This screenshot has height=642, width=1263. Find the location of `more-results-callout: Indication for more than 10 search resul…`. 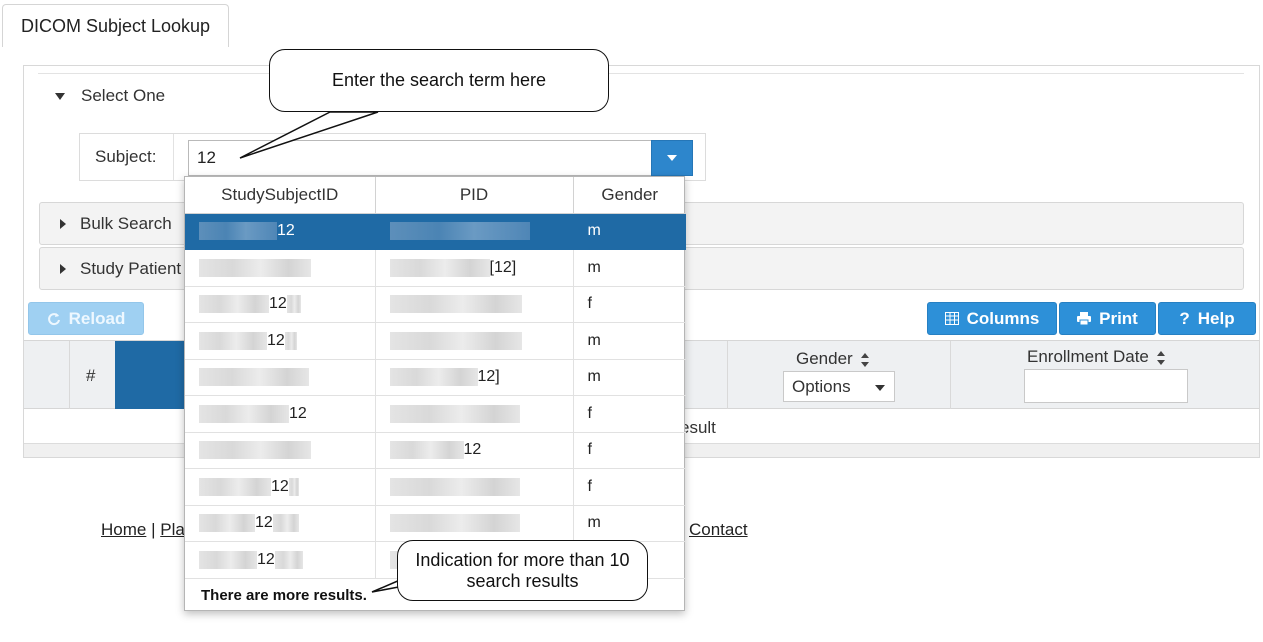

more-results-callout: Indication for more than 10 search resul… is located at coordinates (522, 570).